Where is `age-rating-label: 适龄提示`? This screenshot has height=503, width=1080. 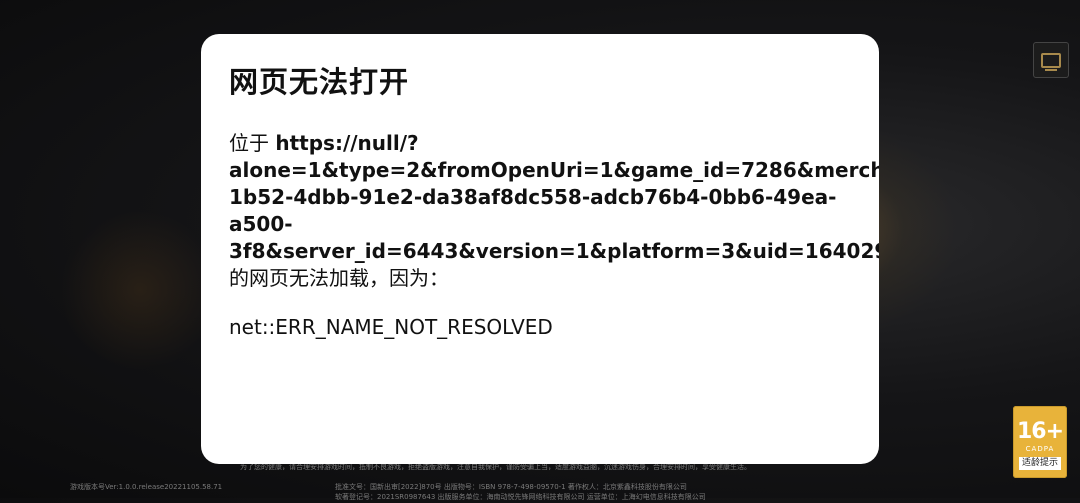
age-rating-label: 适龄提示 is located at coordinates (1039, 463).